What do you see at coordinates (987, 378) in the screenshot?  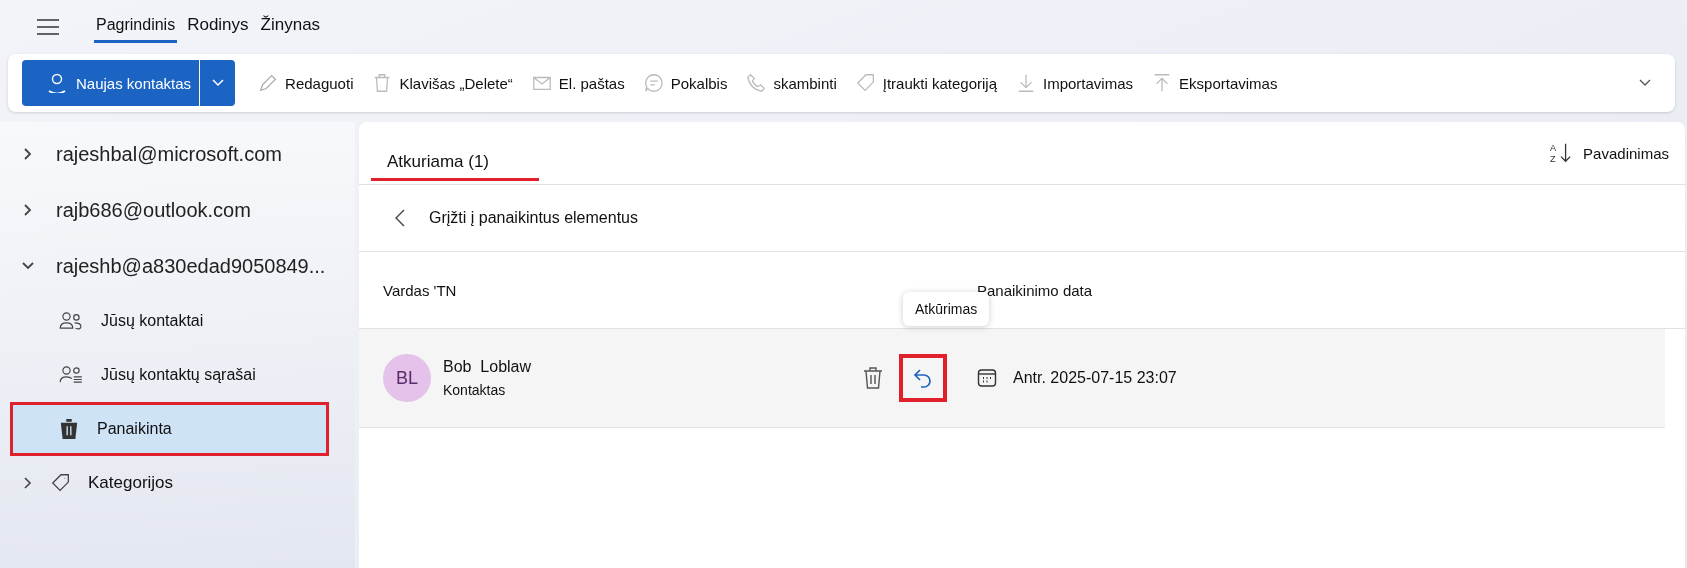 I see `calendar-icon` at bounding box center [987, 378].